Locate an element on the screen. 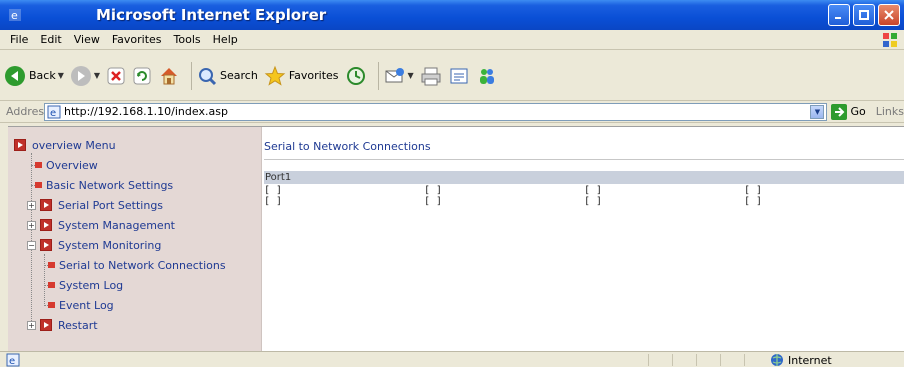  messenger-button is located at coordinates (487, 76).